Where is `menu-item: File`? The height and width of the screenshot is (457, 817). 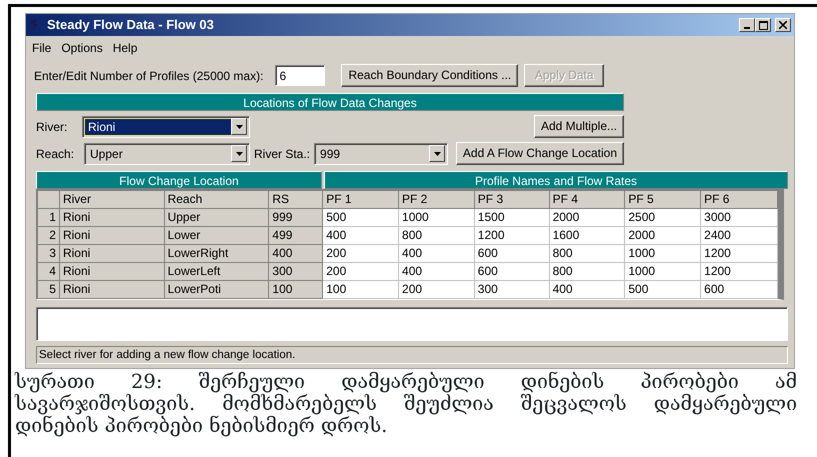
menu-item: File is located at coordinates (42, 48).